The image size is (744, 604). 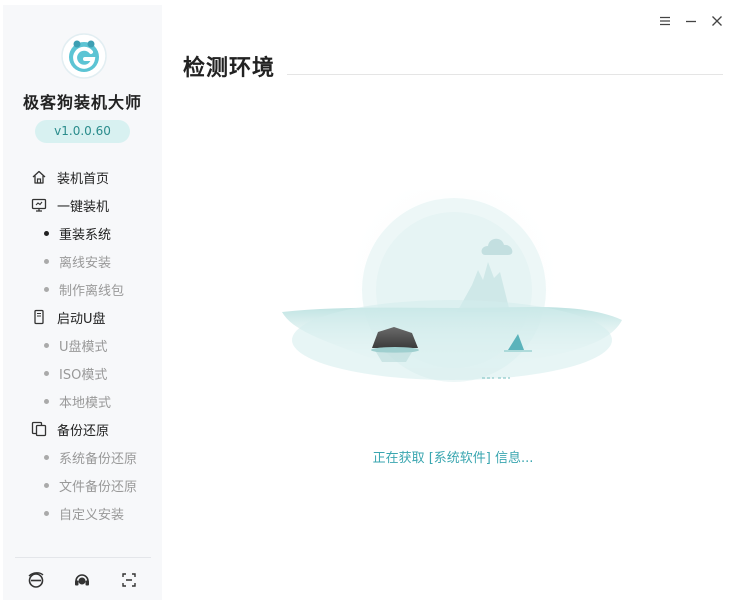 I want to click on close-icon, so click(x=717, y=21).